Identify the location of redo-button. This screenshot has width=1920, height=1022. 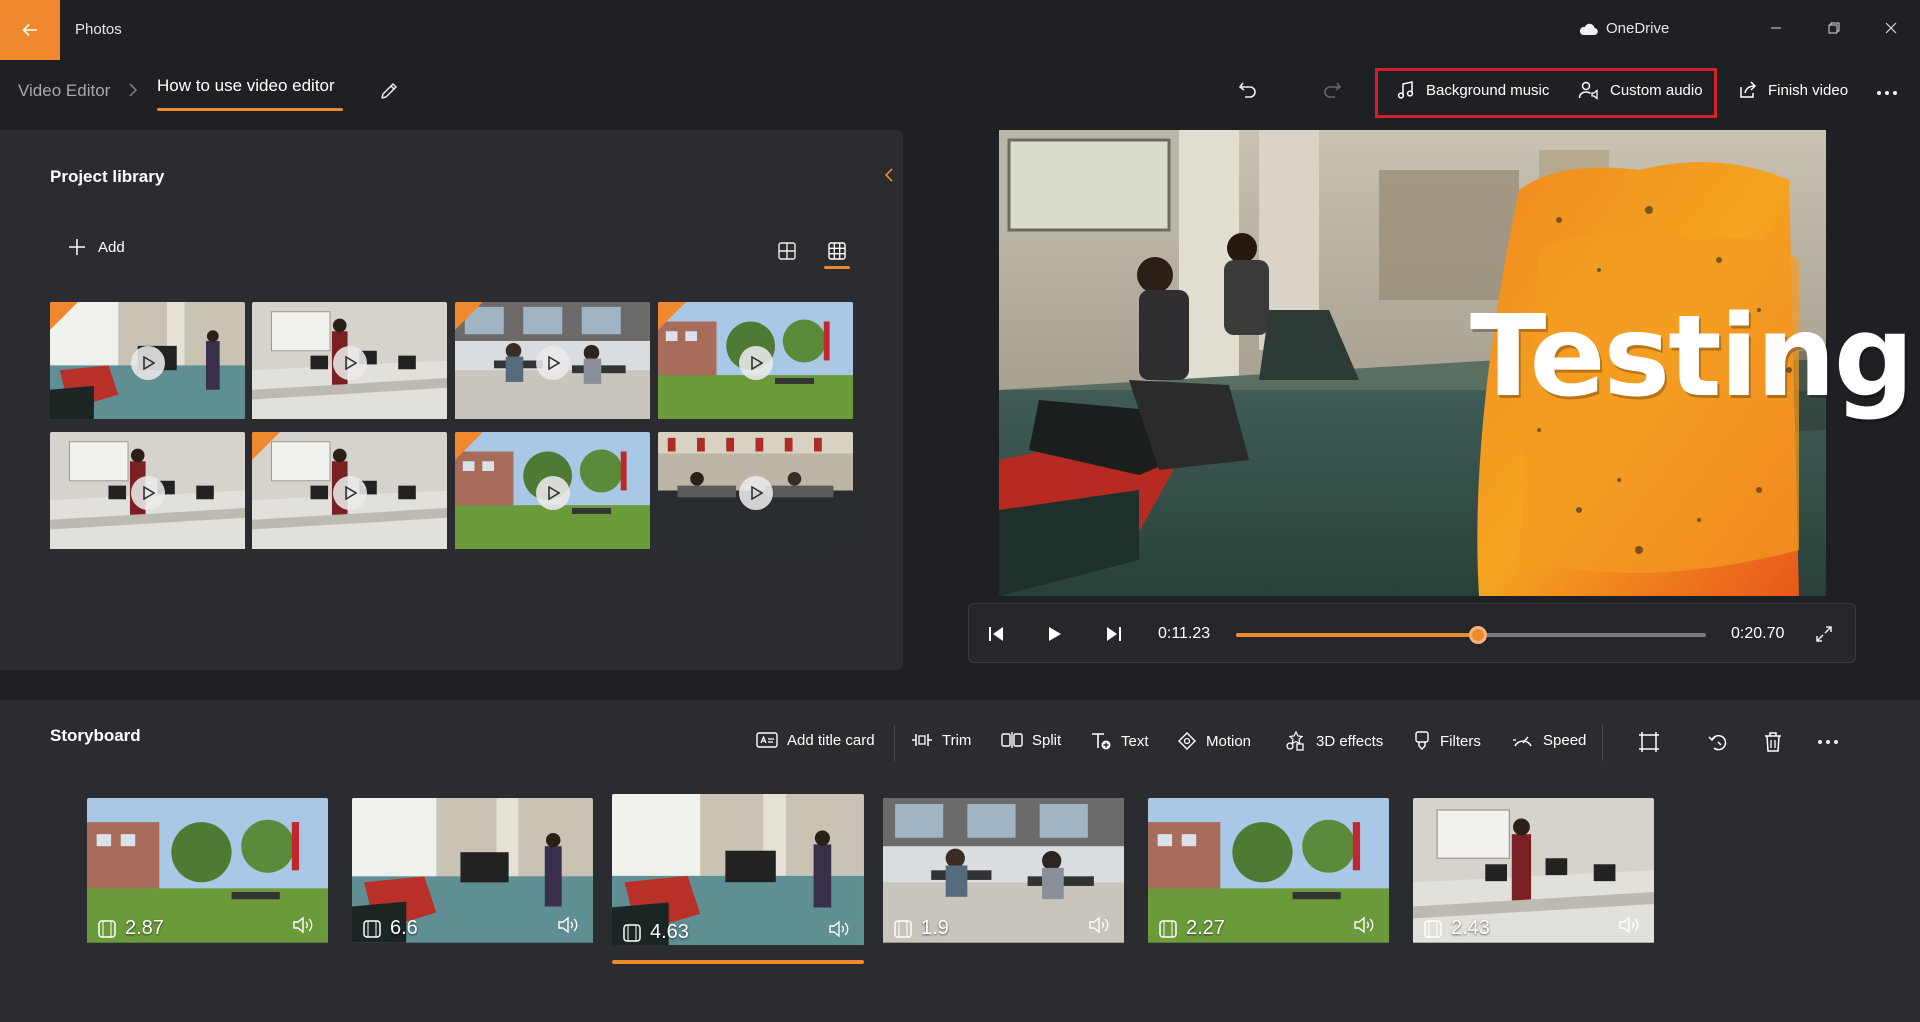
(1332, 90).